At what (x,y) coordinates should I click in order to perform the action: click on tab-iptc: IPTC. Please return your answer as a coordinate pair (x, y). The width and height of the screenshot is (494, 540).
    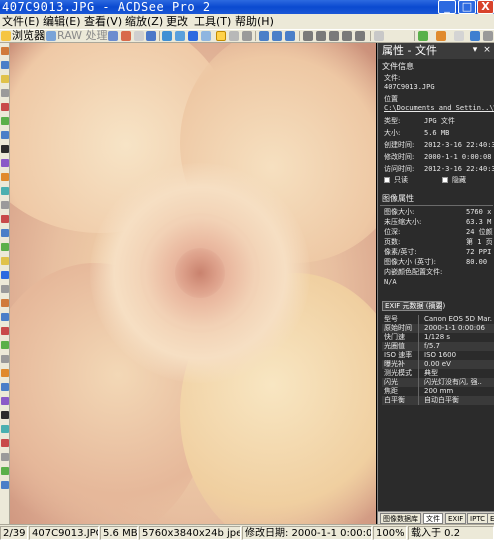
    Looking at the image, I should click on (478, 518).